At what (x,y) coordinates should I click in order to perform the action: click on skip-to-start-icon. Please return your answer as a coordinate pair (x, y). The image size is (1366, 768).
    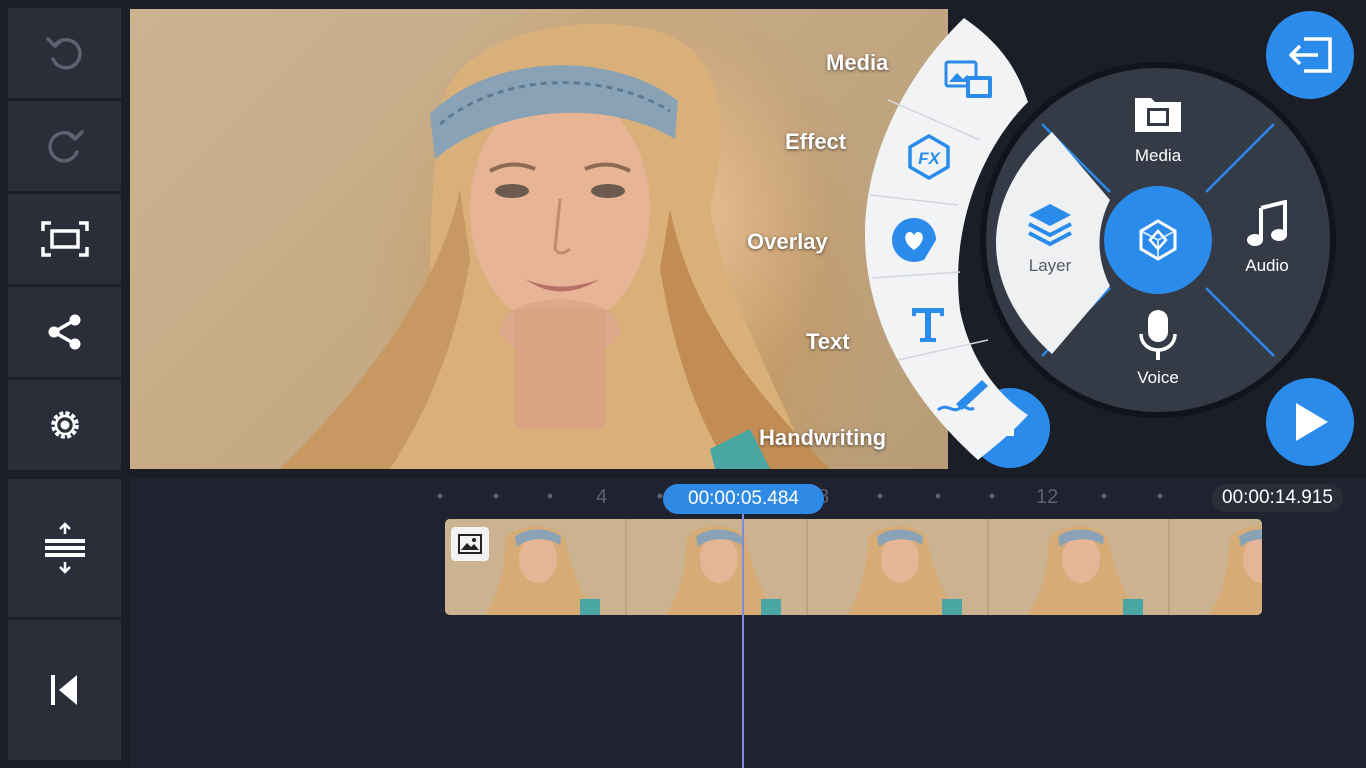
    Looking at the image, I should click on (63, 690).